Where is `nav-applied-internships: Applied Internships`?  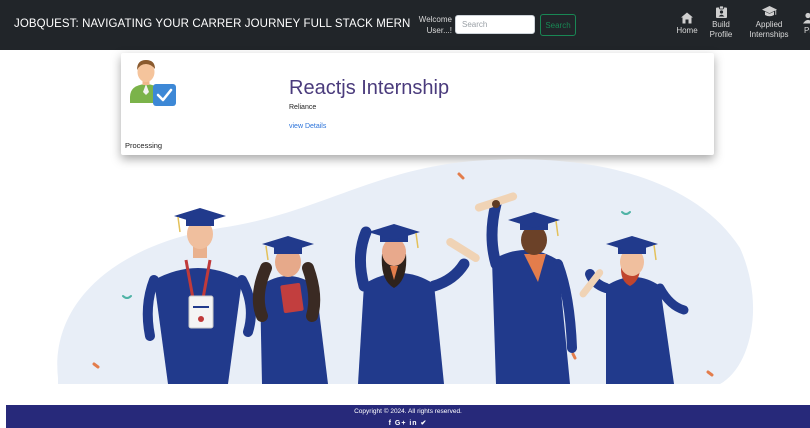
nav-applied-internships: Applied Internships is located at coordinates (769, 23).